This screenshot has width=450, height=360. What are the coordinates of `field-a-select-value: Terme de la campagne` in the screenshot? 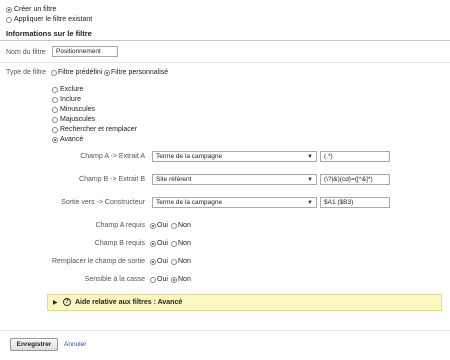 It's located at (189, 156).